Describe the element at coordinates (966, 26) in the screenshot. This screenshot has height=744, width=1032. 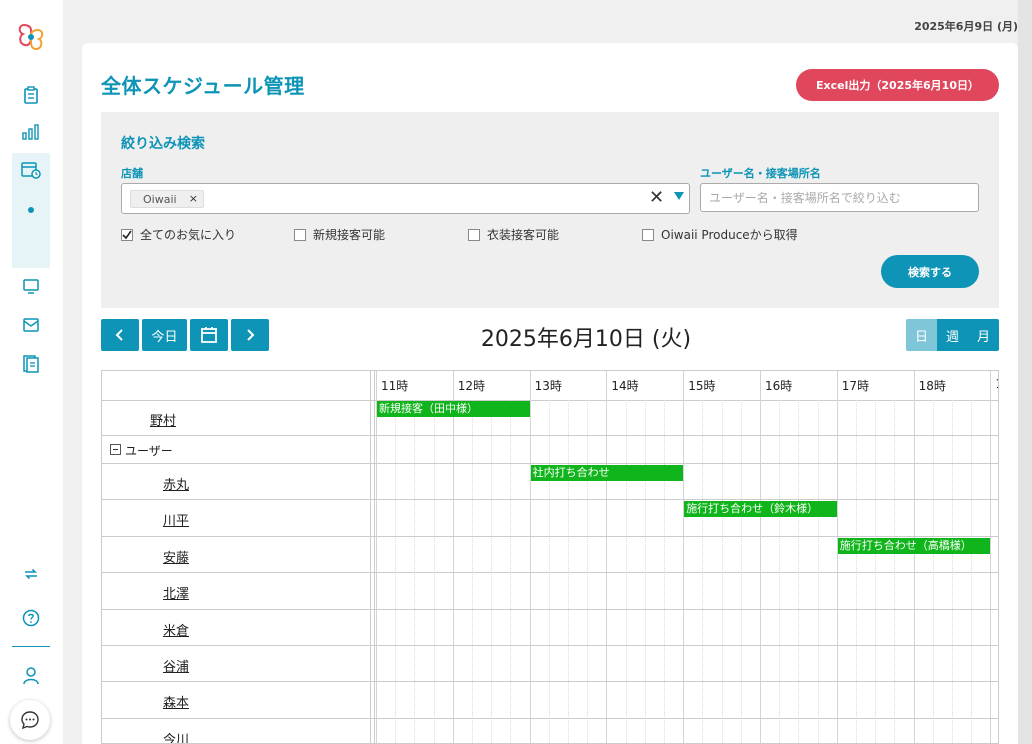
I see `current-date: 2025年6月9日 (月)` at that location.